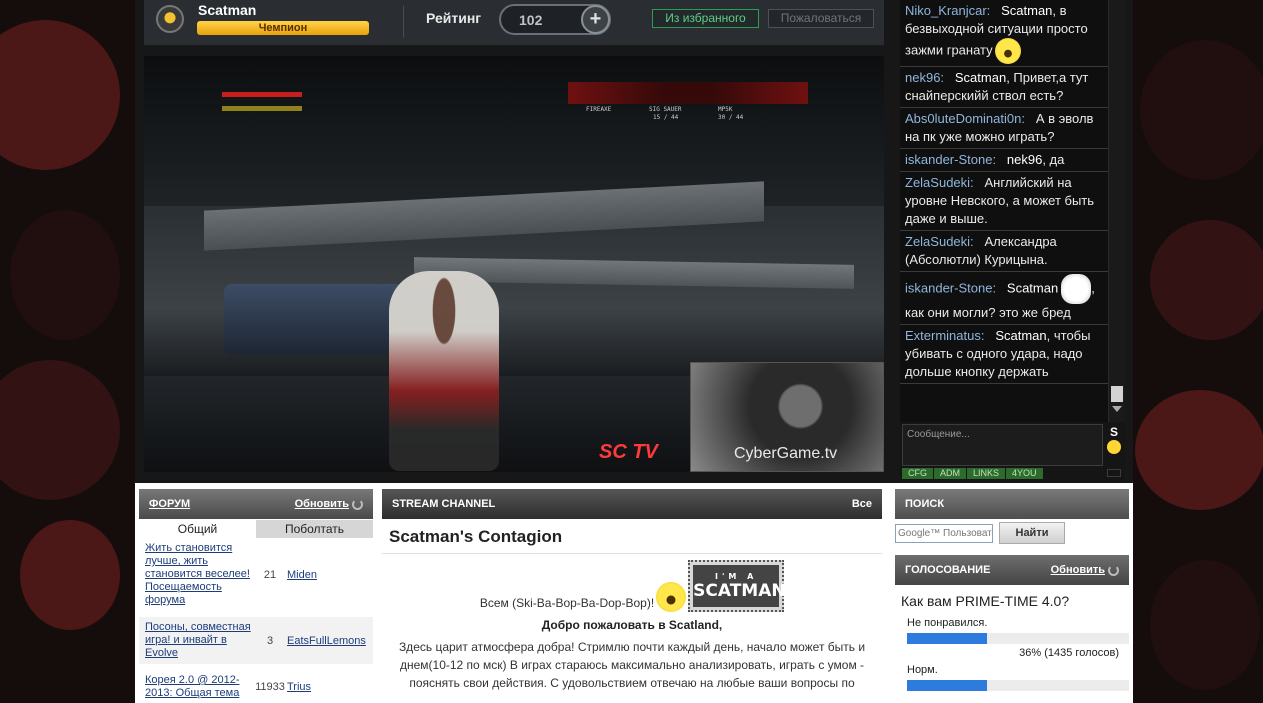  Describe the element at coordinates (737, 586) in the screenshot. I see `scatman-logo: I'M A SCATMAN` at that location.